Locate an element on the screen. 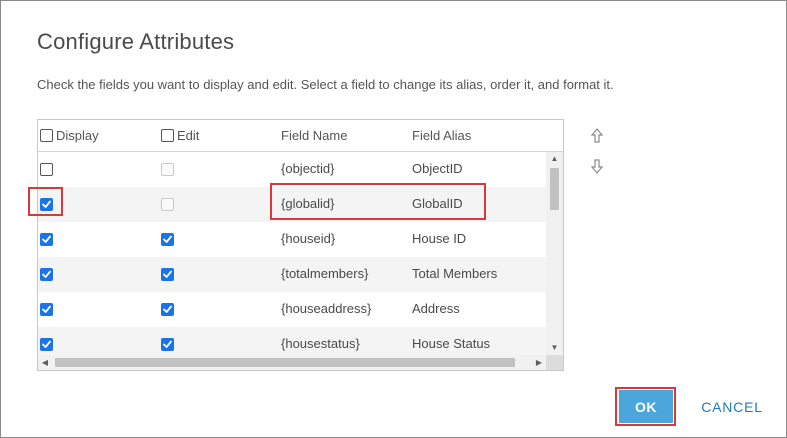 The width and height of the screenshot is (787, 438). field-name-cell: {houseid} is located at coordinates (308, 238).